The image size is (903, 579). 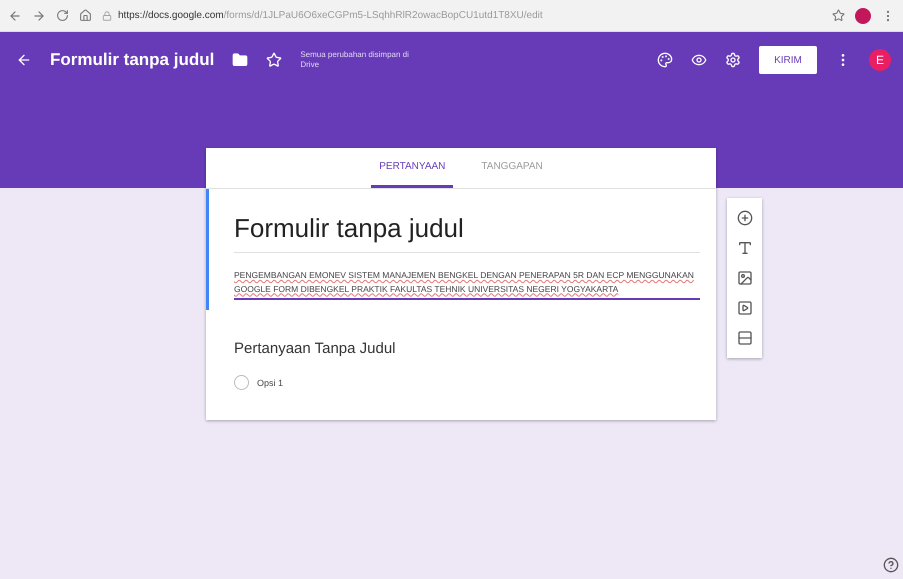 What do you see at coordinates (863, 16) in the screenshot?
I see `profile-avatar` at bounding box center [863, 16].